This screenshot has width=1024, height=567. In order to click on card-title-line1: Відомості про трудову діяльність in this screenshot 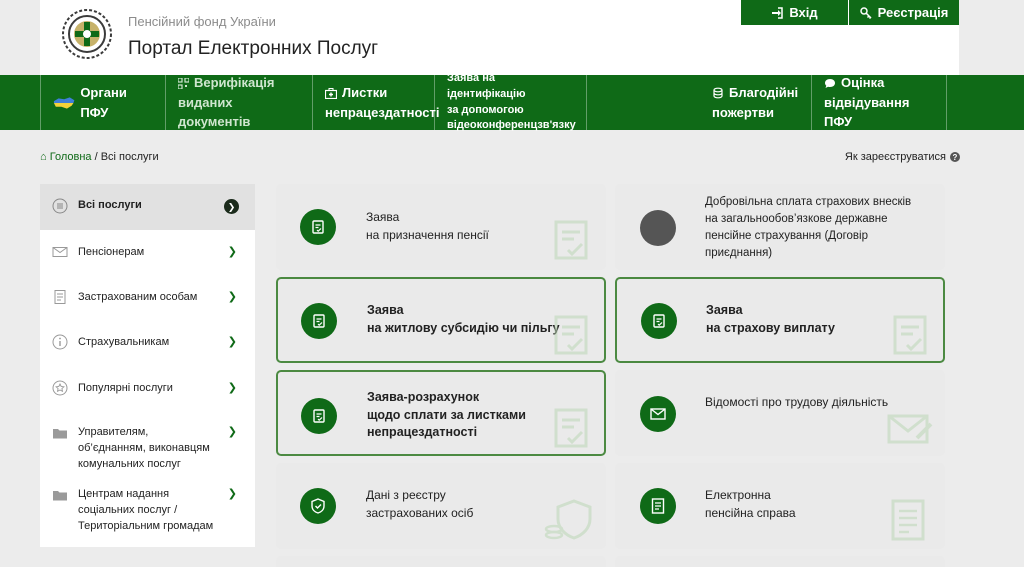, I will do `click(797, 402)`.